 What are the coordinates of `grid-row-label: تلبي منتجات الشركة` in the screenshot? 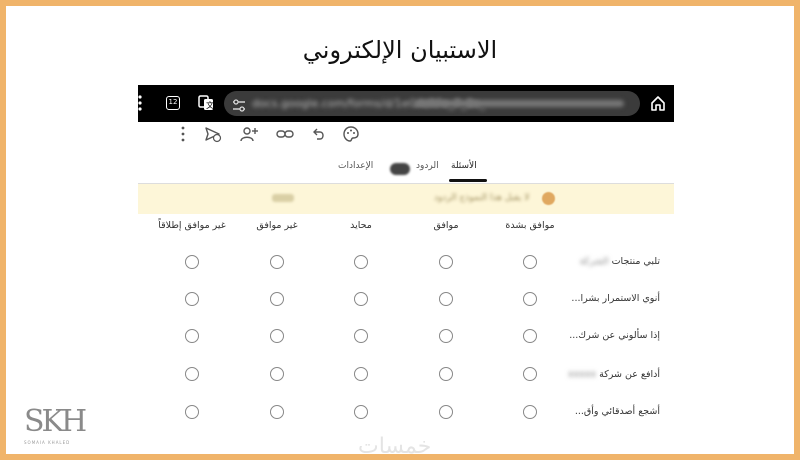 It's located at (619, 261).